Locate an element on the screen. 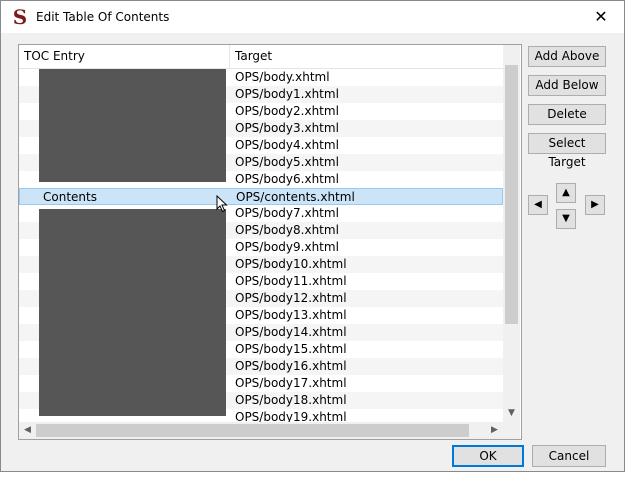 The image size is (625, 483). vertical-scrollbar: ▼ is located at coordinates (511, 233).